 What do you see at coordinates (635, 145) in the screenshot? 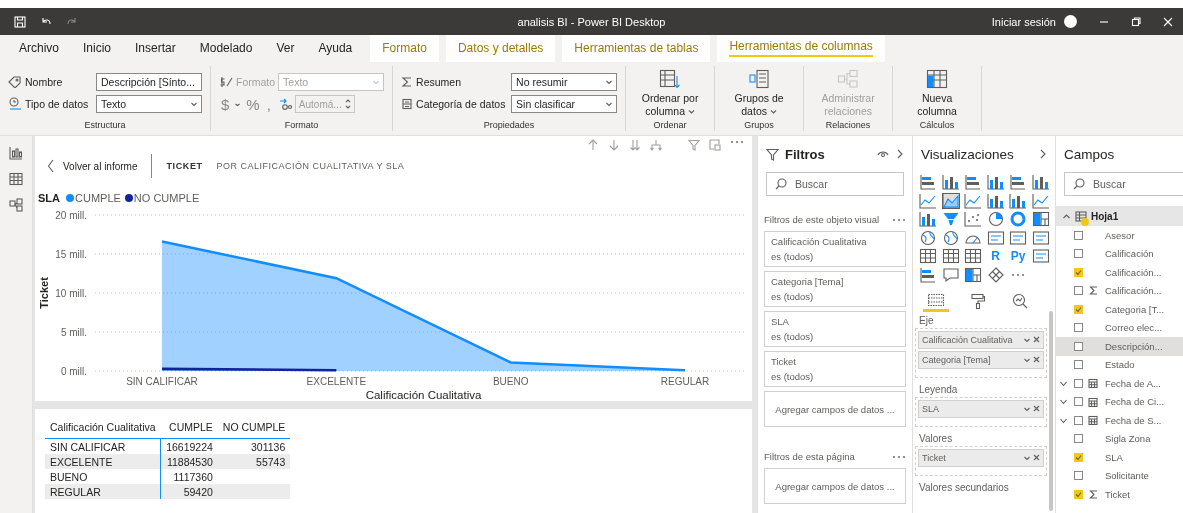
I see `double-arrow-down-icon` at bounding box center [635, 145].